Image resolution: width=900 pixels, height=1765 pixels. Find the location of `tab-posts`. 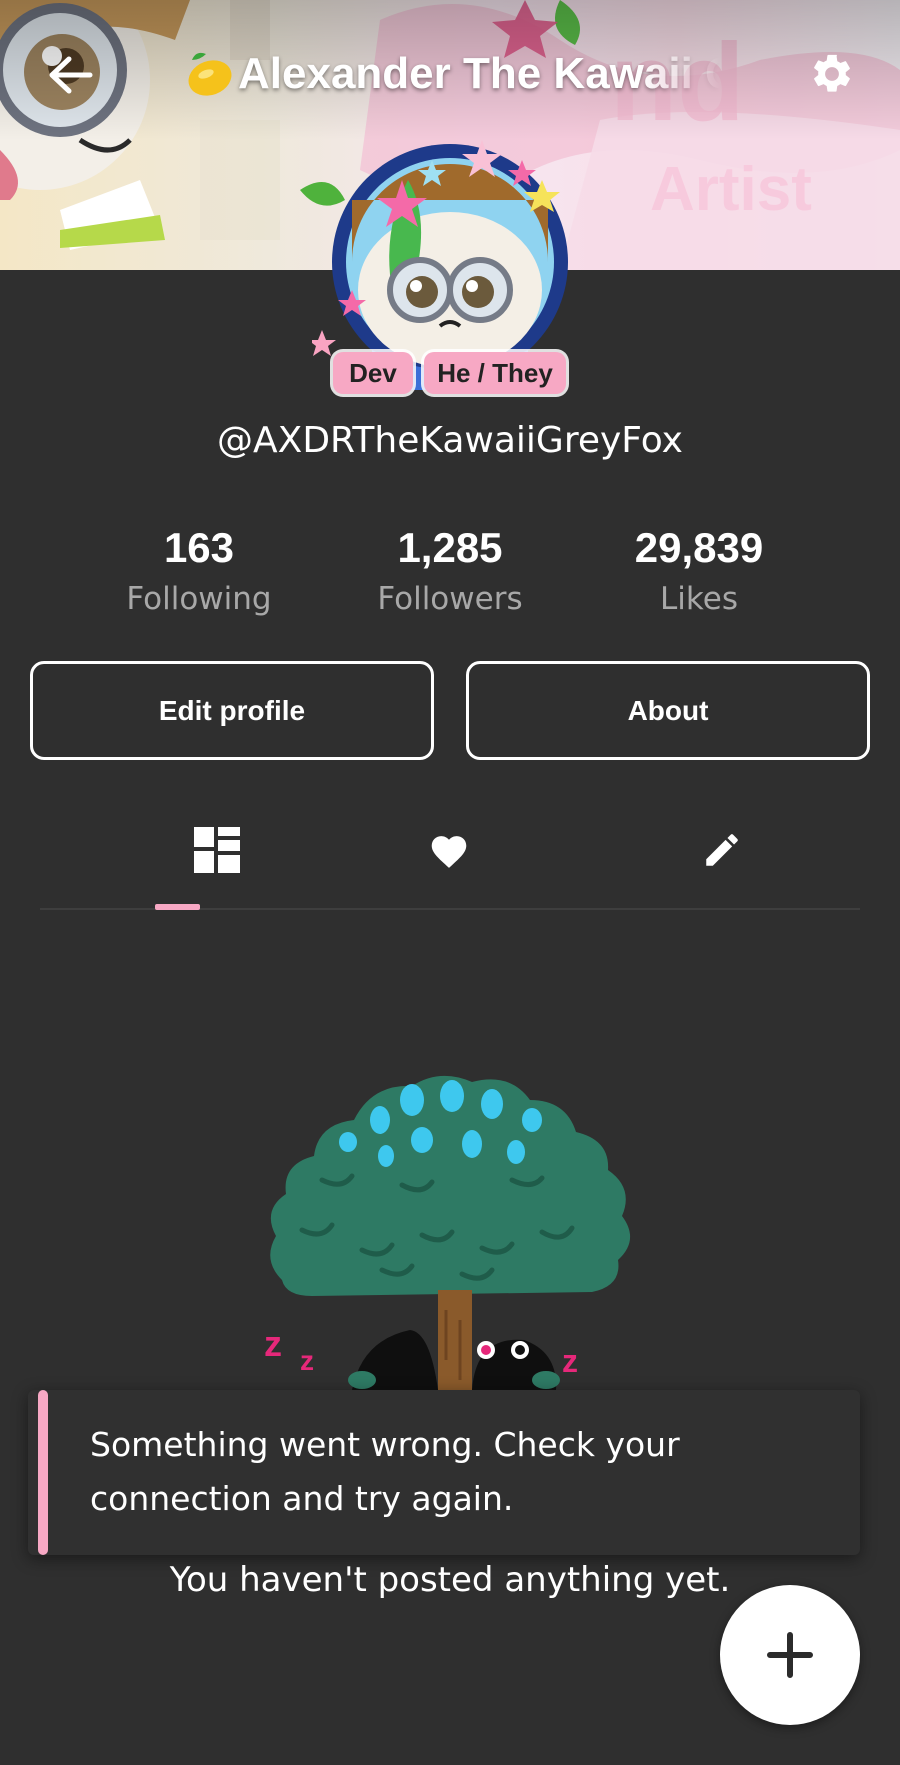

tab-posts is located at coordinates (217, 850).